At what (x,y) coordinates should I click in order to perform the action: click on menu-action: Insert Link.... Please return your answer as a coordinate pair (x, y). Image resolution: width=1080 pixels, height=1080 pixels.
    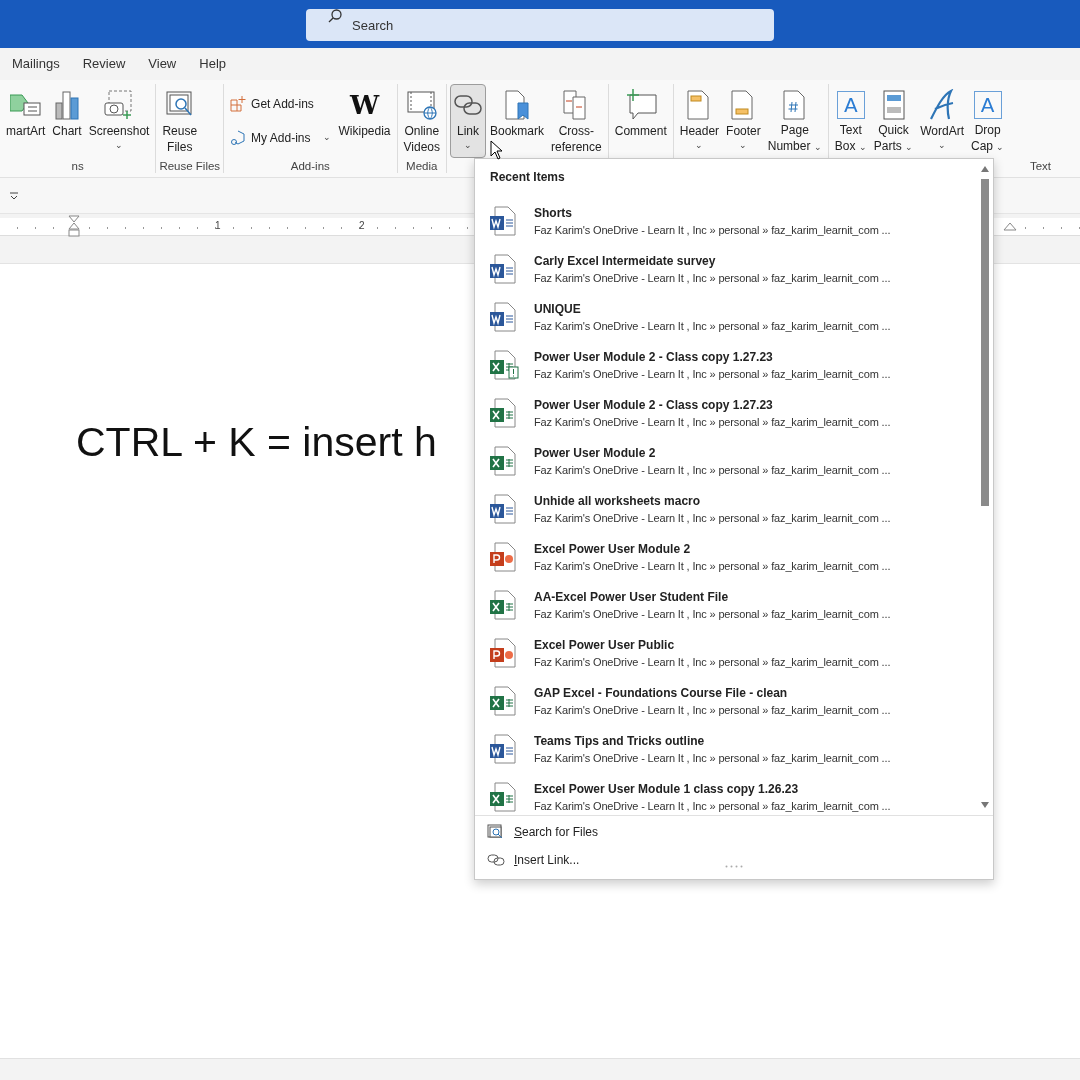
    Looking at the image, I should click on (530, 860).